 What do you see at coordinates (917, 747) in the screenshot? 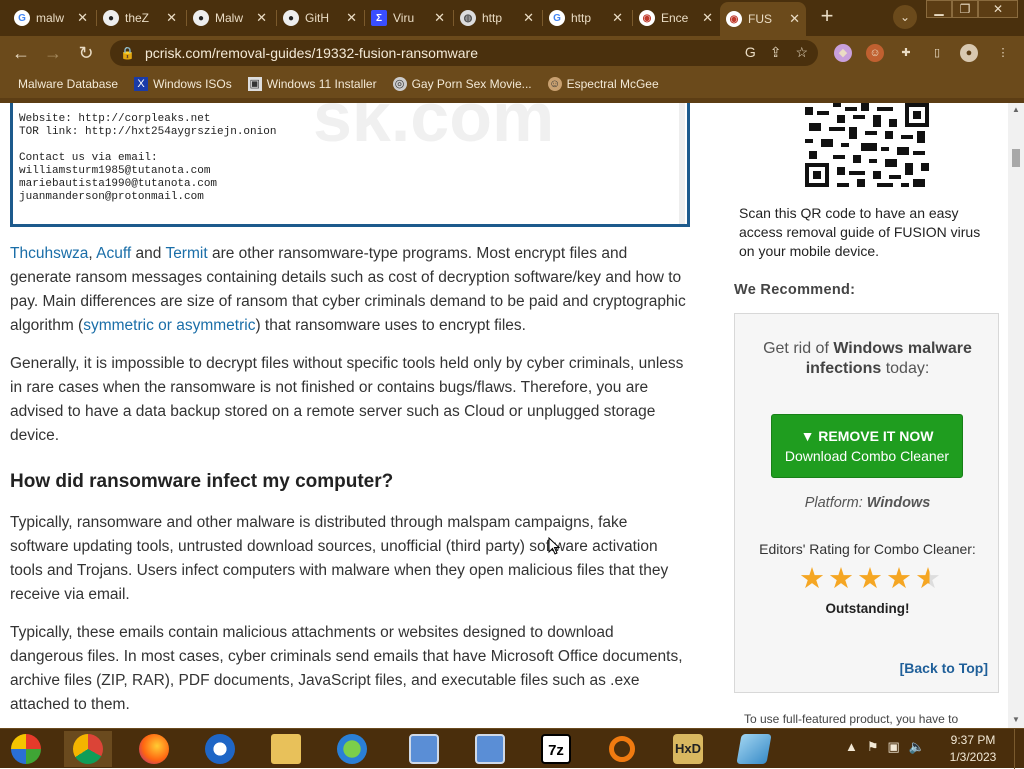
I see `volume-icon: 🔈` at bounding box center [917, 747].